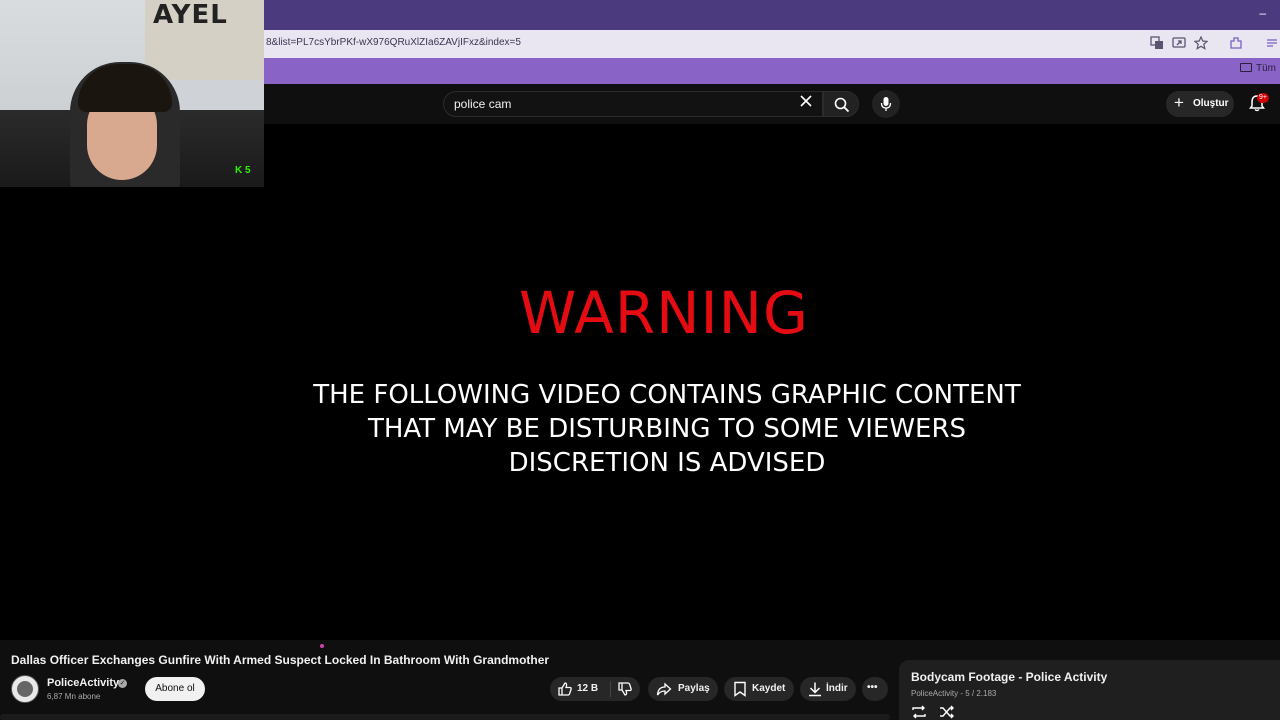 Image resolution: width=1280 pixels, height=720 pixels. Describe the element at coordinates (482, 104) in the screenshot. I see `search-query: police cam` at that location.